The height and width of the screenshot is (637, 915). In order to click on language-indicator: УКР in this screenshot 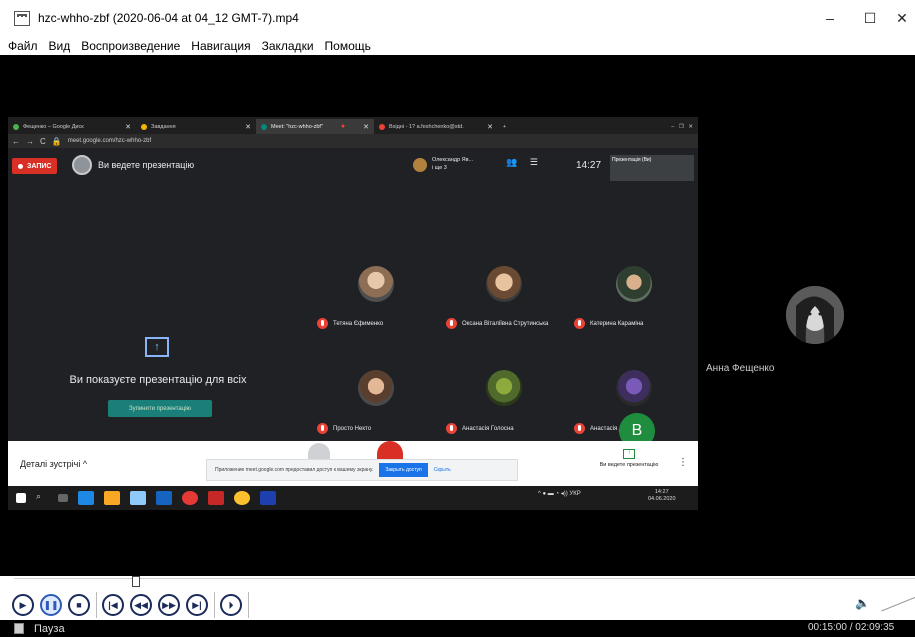, I will do `click(574, 494)`.